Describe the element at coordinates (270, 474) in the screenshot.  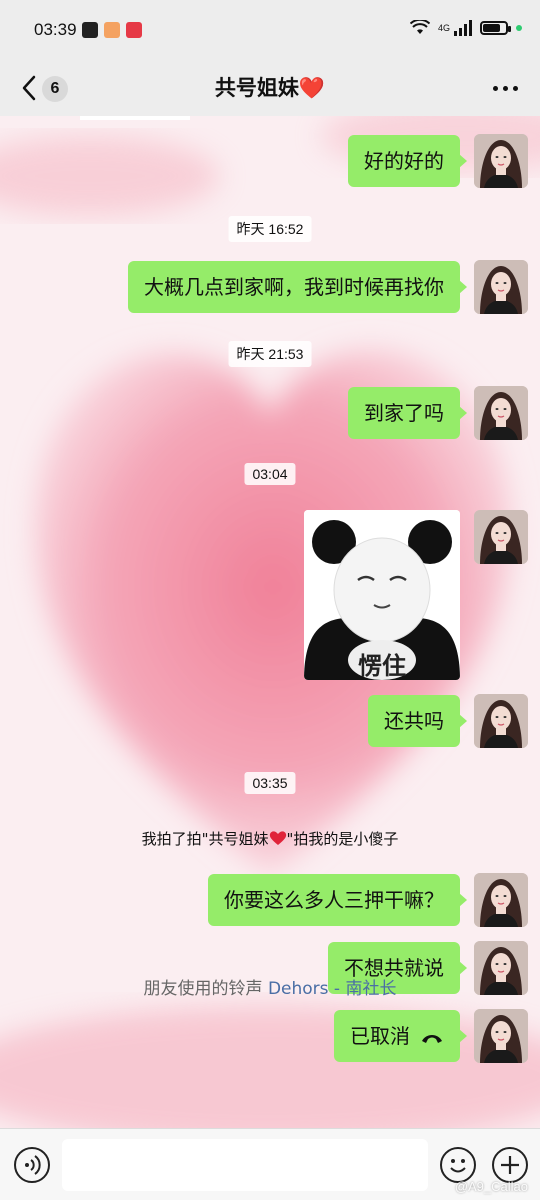
I see `timestamp: 03:04` at that location.